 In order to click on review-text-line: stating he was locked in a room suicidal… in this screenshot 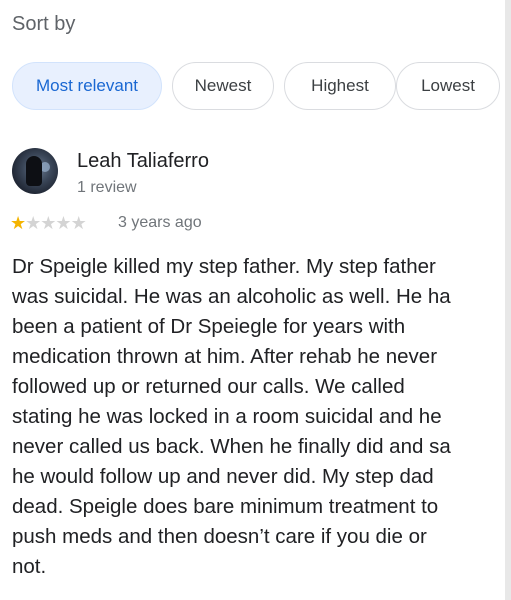, I will do `click(227, 416)`.